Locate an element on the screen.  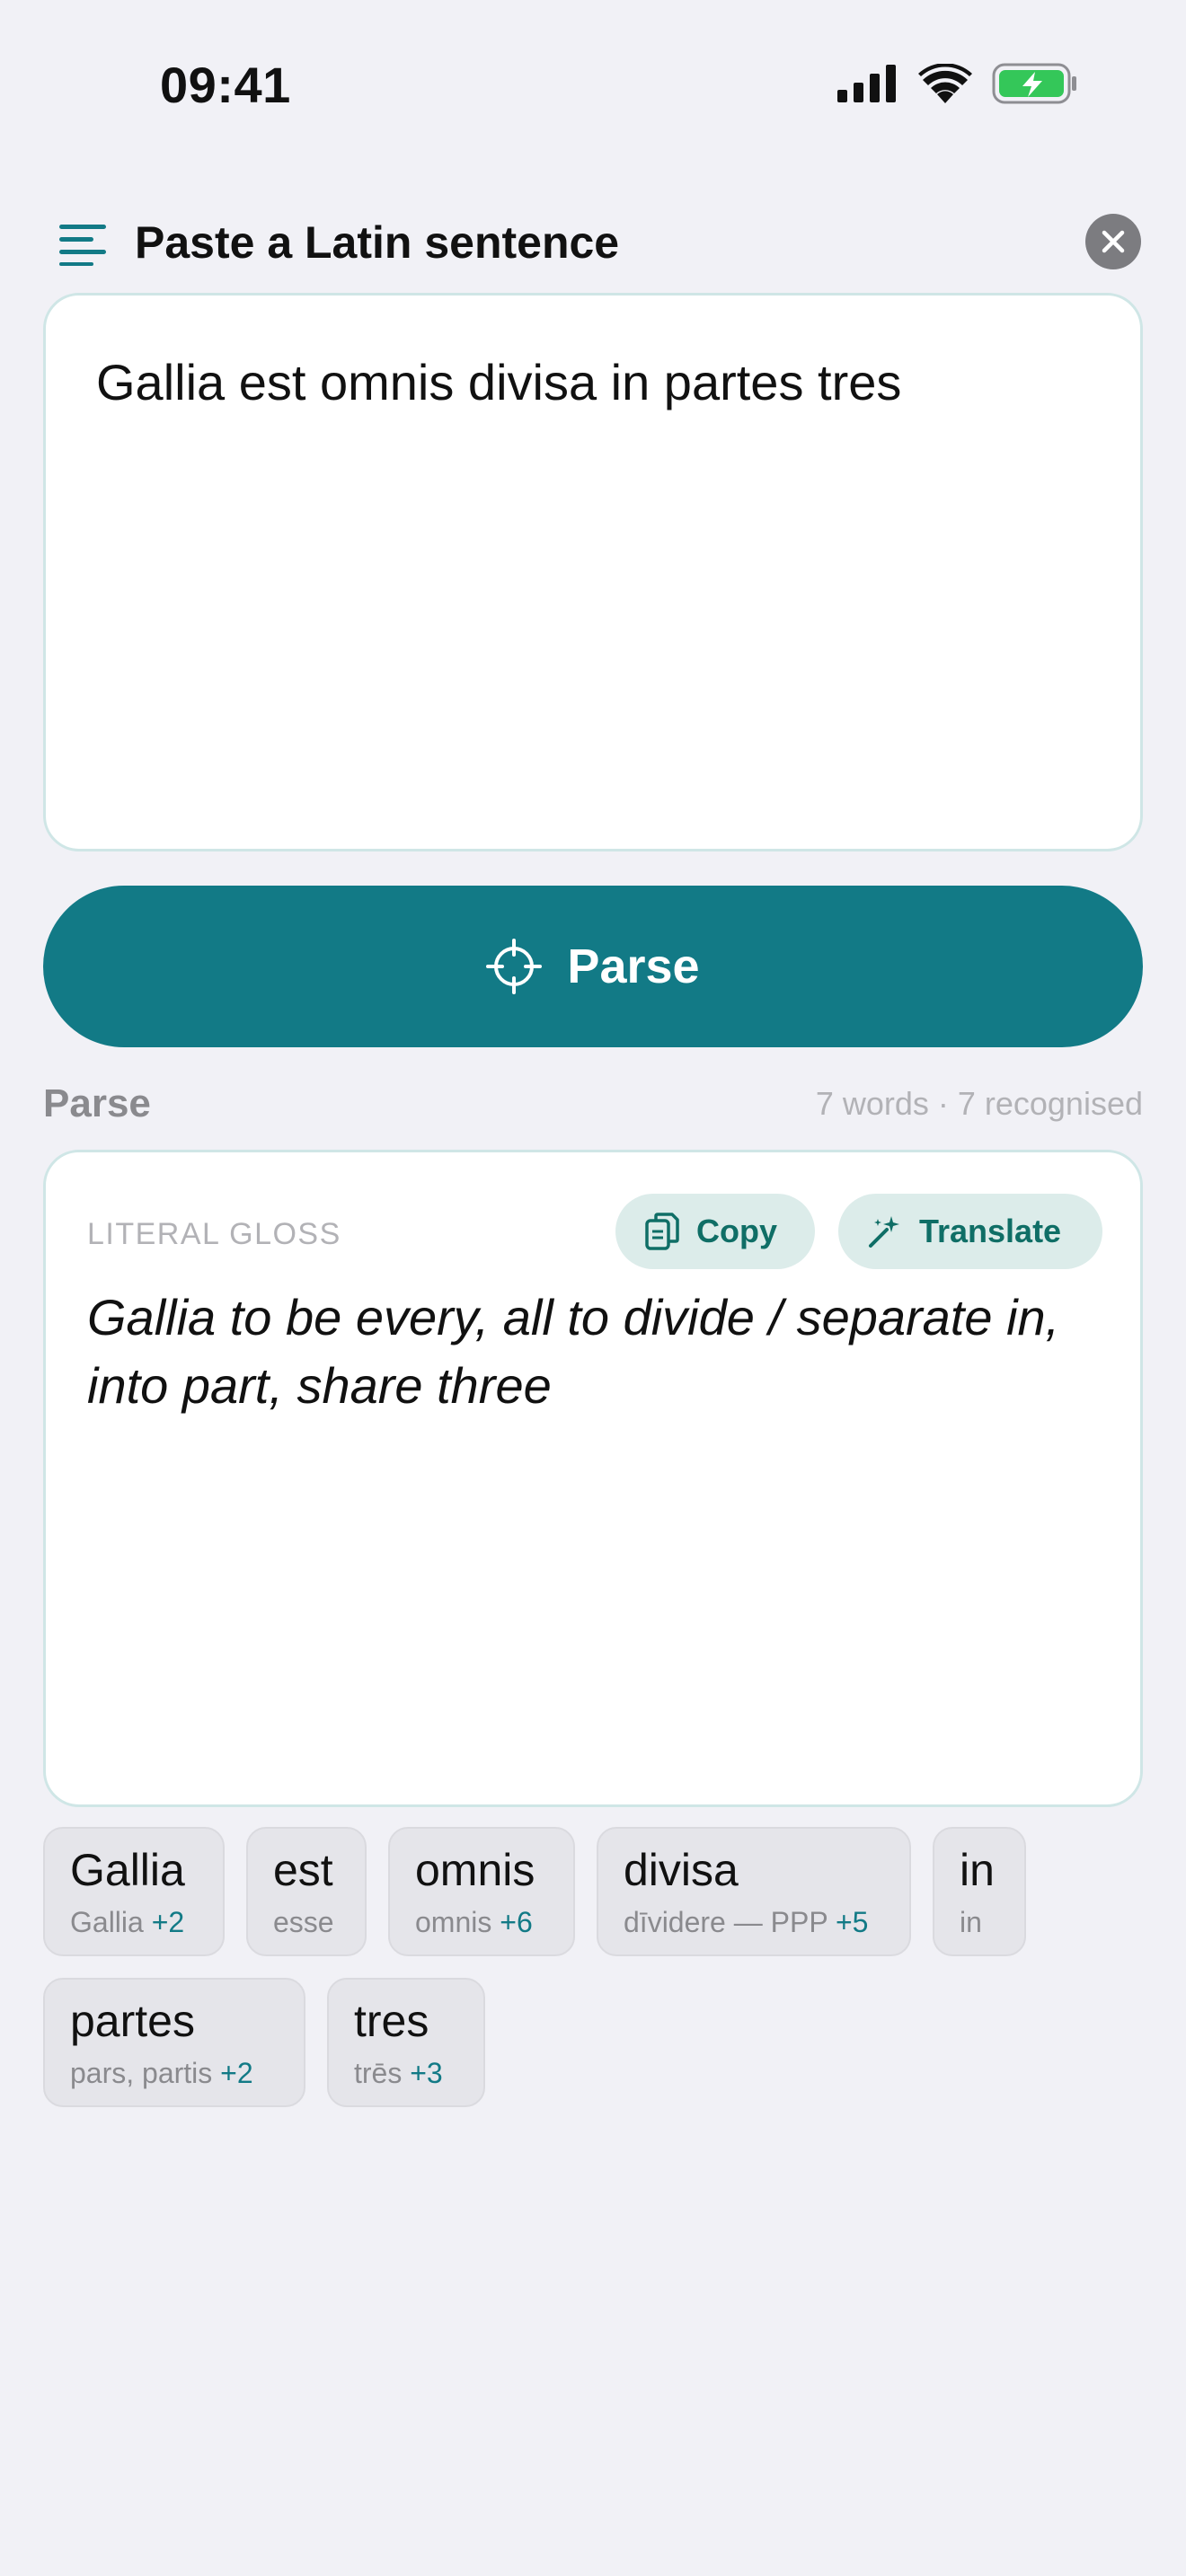
parse-section-header: Parse 7 words · 7 recognised is located at coordinates (593, 1105).